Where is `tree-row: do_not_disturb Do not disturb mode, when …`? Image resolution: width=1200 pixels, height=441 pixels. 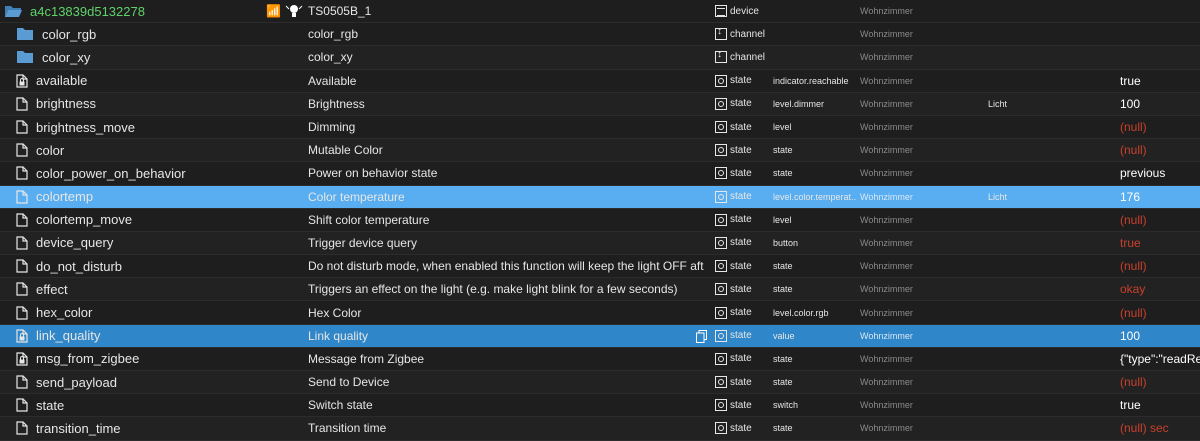
tree-row: do_not_disturb Do not disturb mode, when … is located at coordinates (600, 267).